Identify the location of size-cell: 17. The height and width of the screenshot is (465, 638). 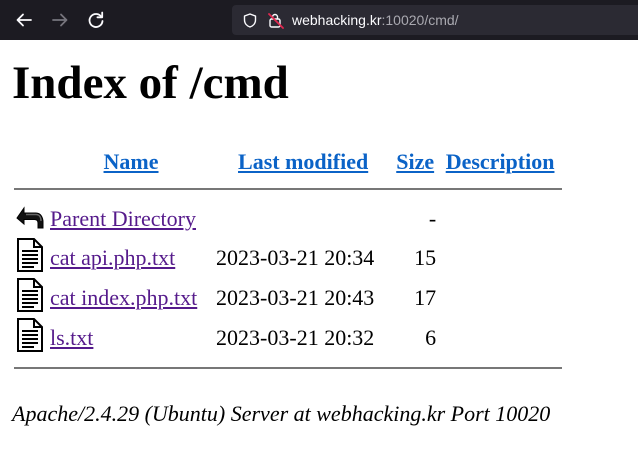
(425, 297).